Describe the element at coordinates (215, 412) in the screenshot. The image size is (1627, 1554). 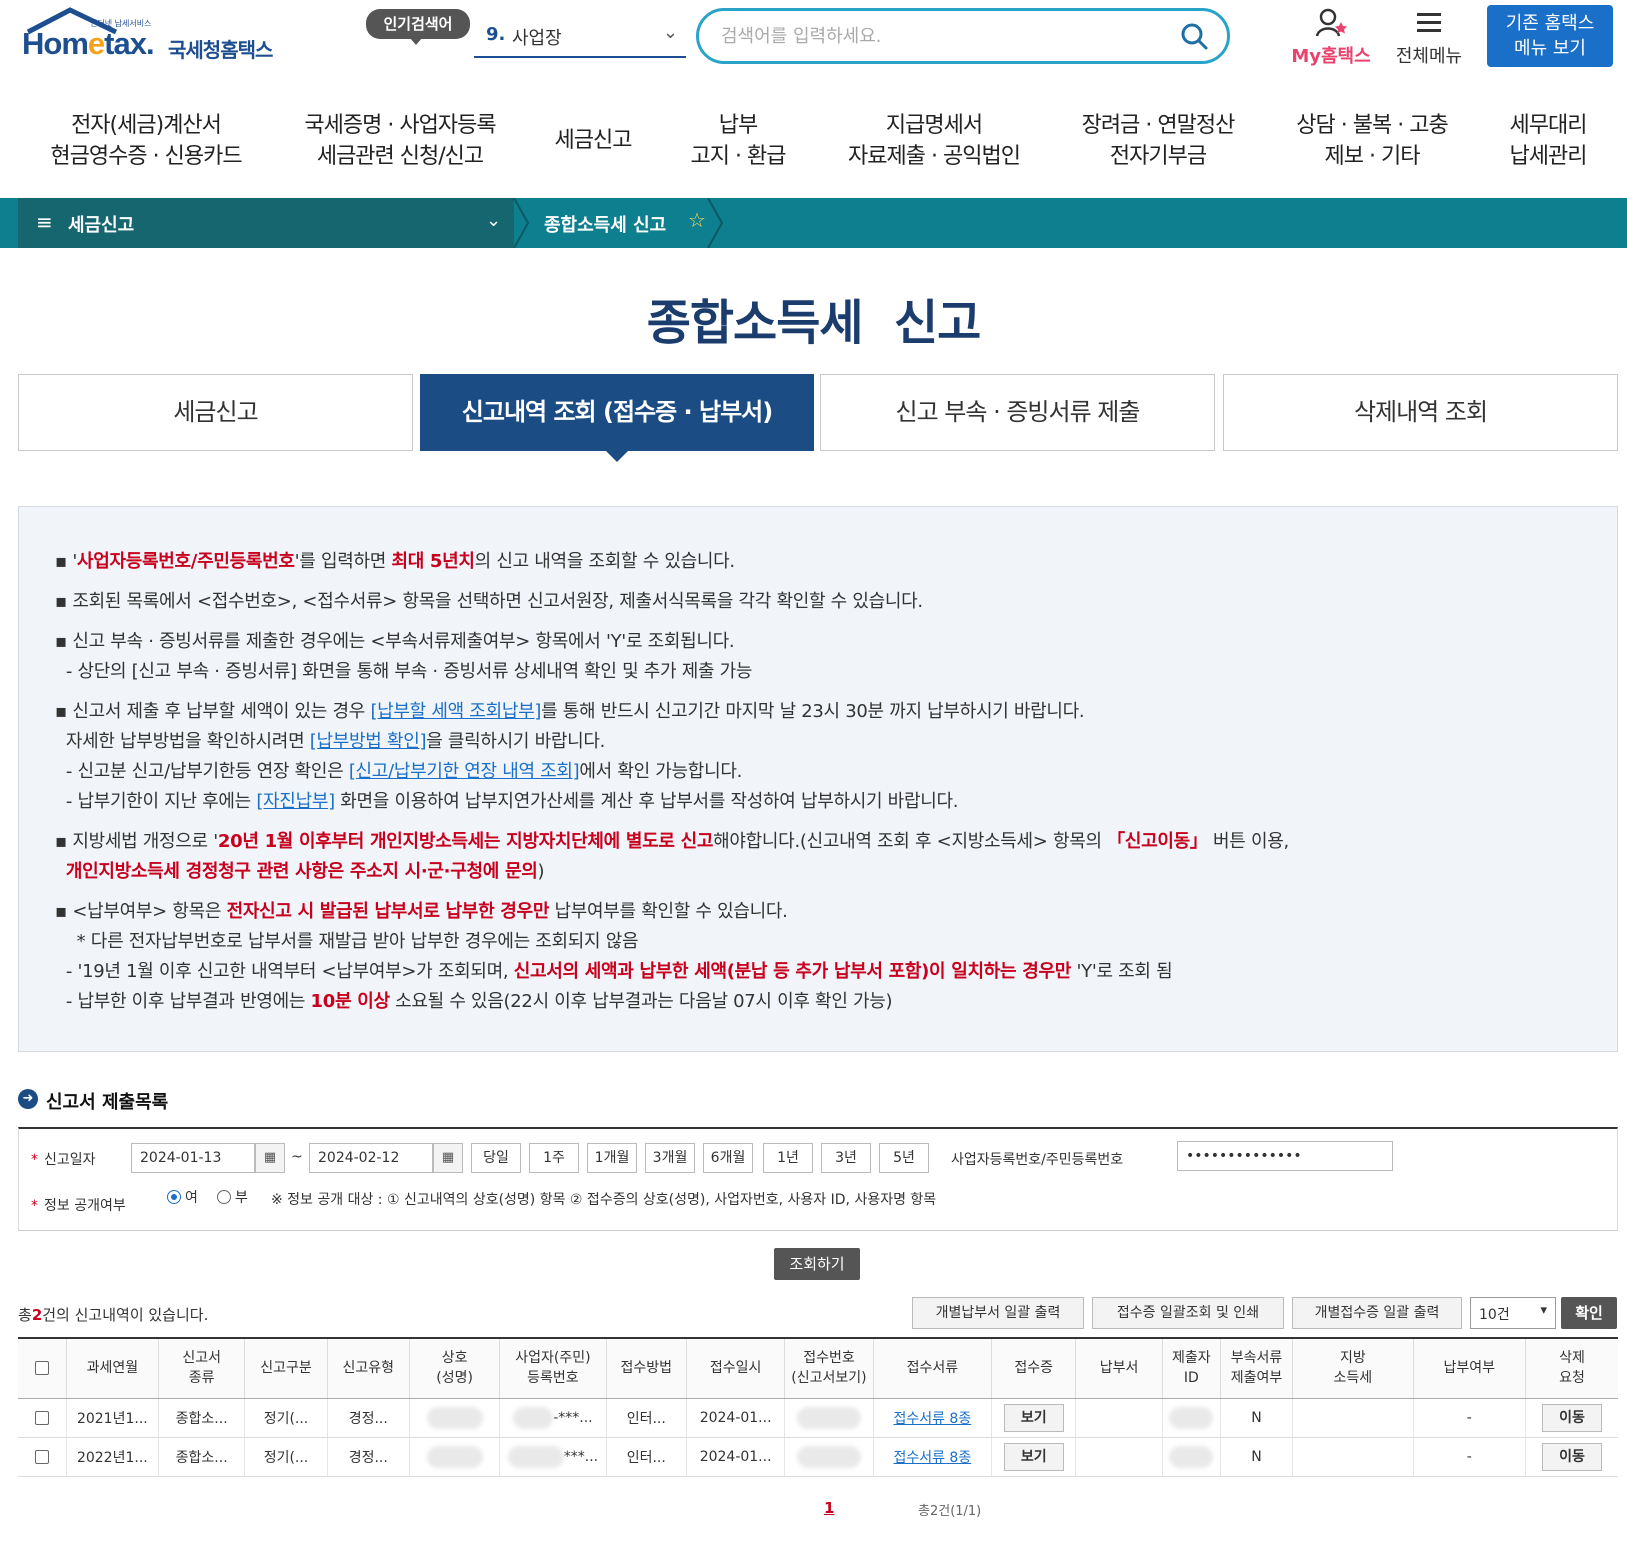
I see `tab-tax-report: 세금신고` at that location.